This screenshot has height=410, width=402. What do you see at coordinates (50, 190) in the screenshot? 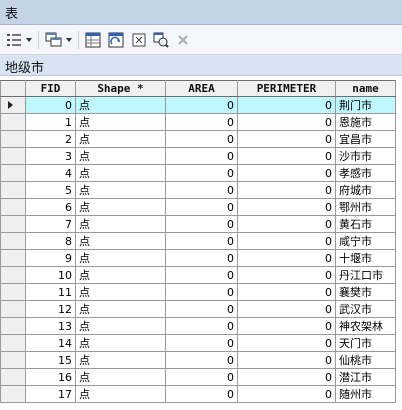
I see `cell-fid: 5` at bounding box center [50, 190].